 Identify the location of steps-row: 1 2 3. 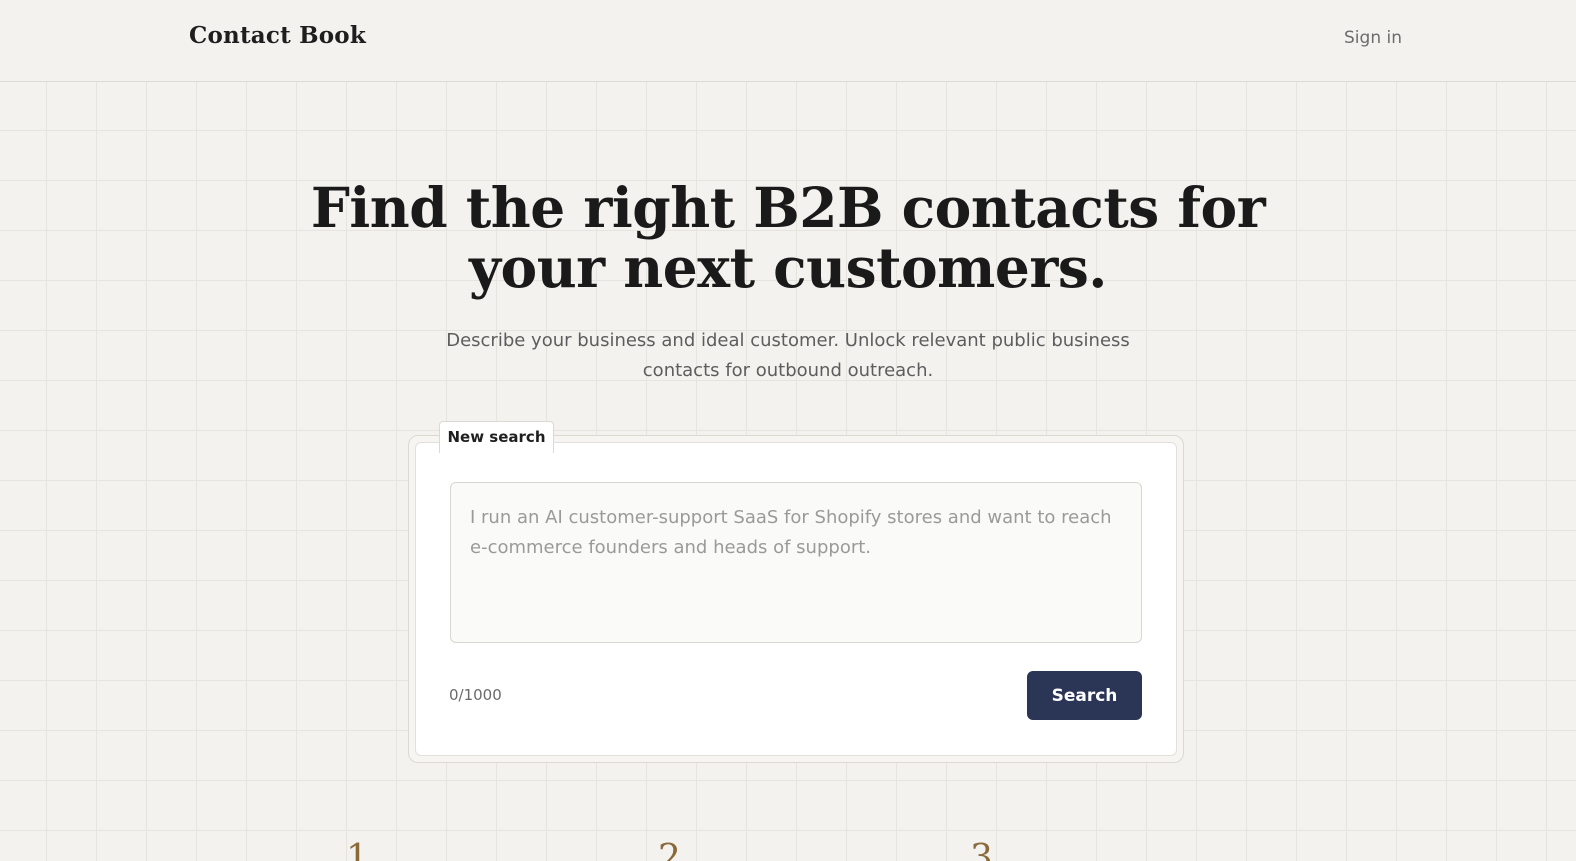
(788, 849).